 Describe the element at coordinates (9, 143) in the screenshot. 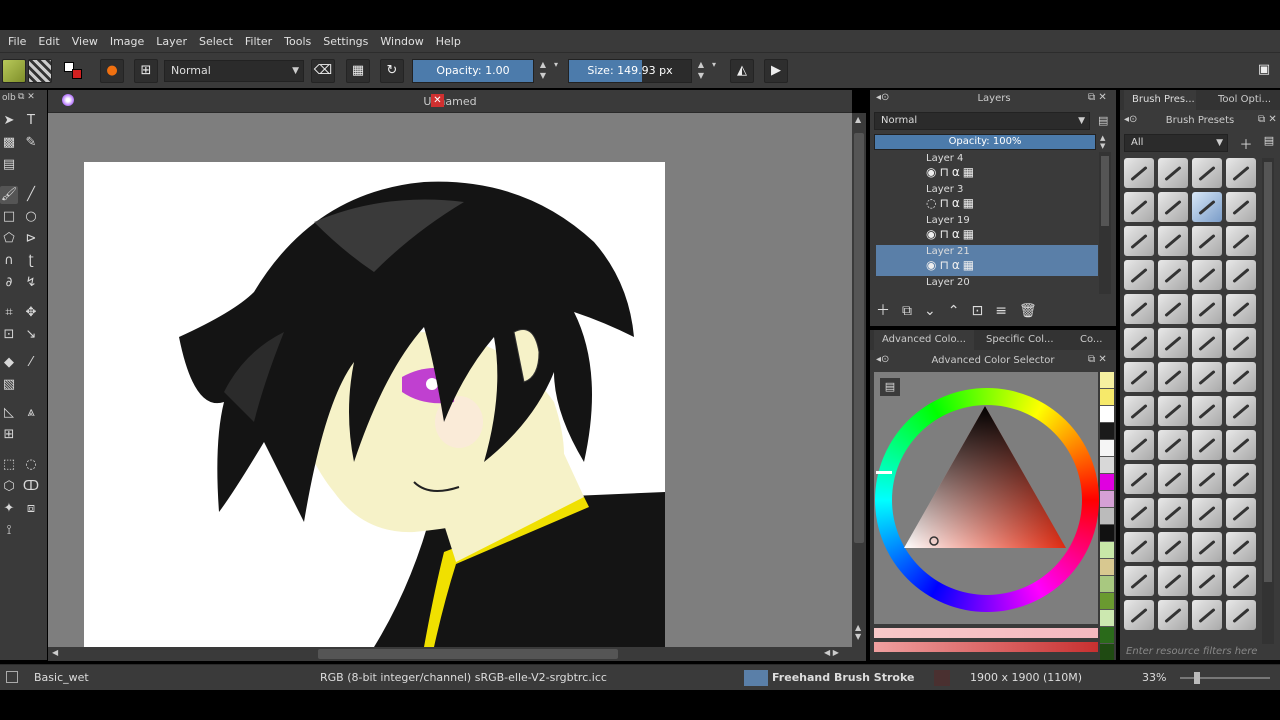

I see `calligraphy-icon: ▩` at that location.